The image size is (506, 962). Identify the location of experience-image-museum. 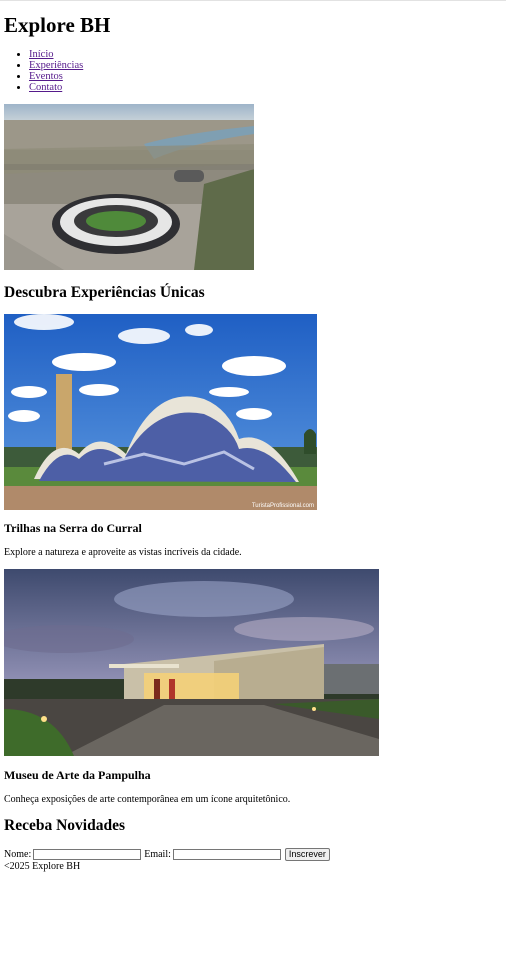
(191, 662).